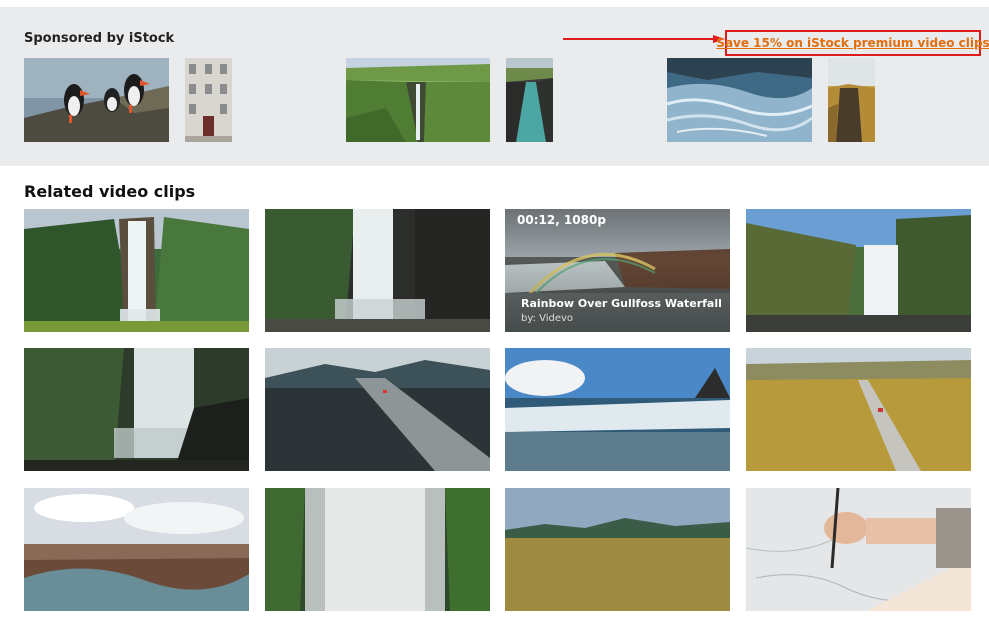  What do you see at coordinates (547, 318) in the screenshot?
I see `clip-author: by: Videvo` at bounding box center [547, 318].